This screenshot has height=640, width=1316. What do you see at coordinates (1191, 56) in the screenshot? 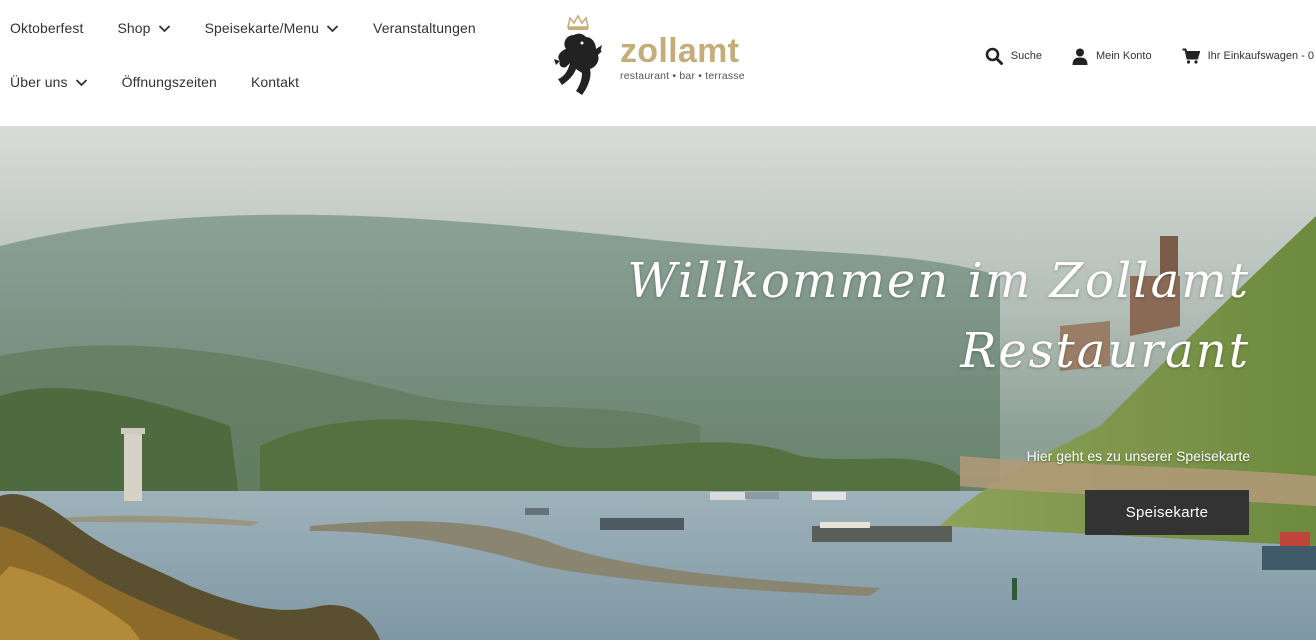
I see `cart-icon` at bounding box center [1191, 56].